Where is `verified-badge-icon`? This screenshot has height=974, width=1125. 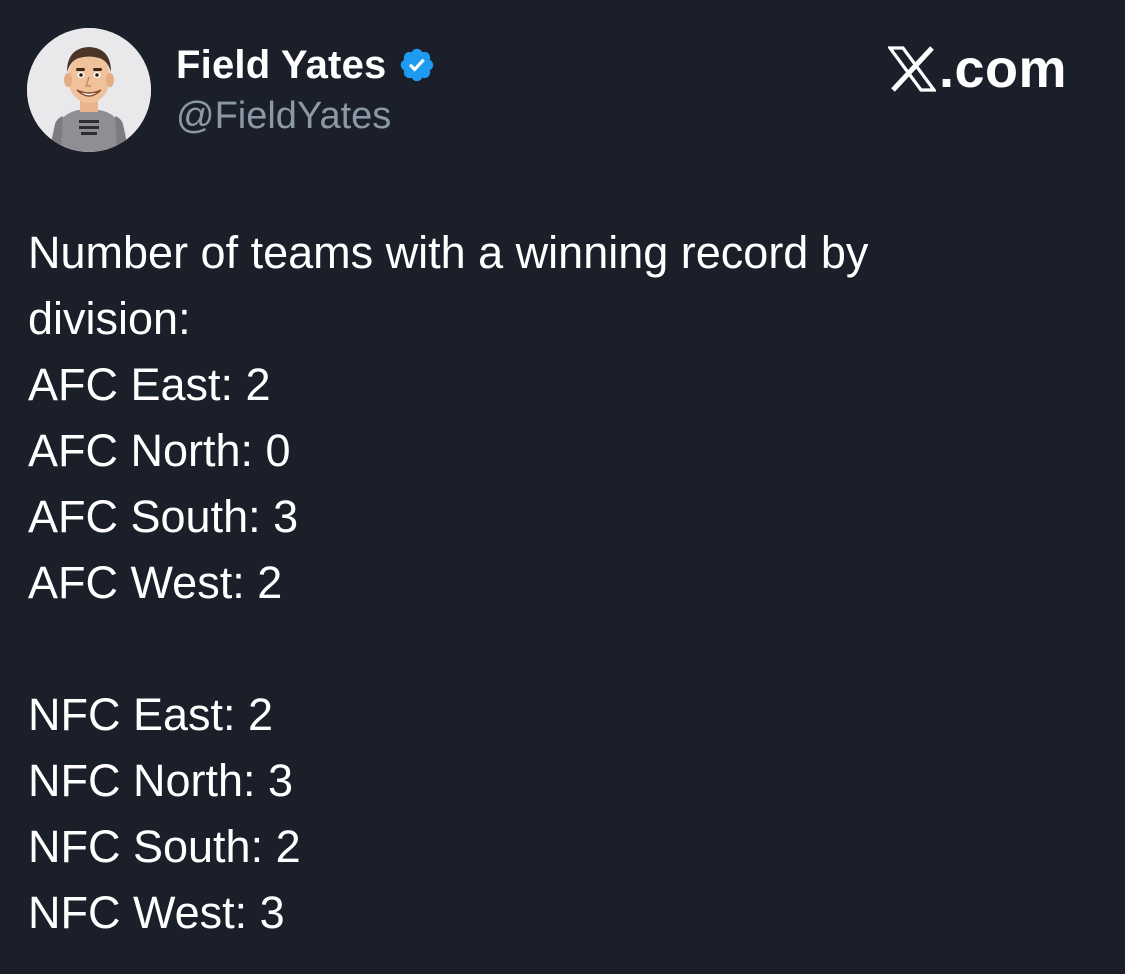
verified-badge-icon is located at coordinates (417, 65).